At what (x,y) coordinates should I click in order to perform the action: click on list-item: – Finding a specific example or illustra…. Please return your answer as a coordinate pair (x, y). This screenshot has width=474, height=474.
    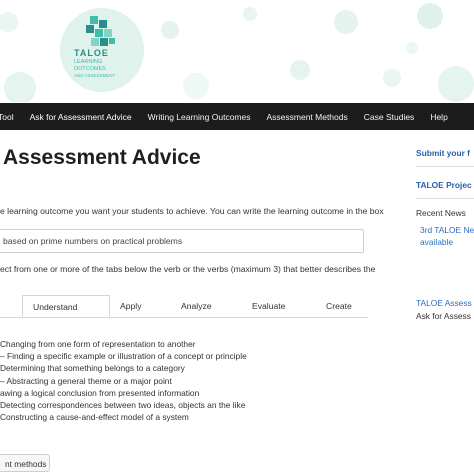
    Looking at the image, I should click on (123, 356).